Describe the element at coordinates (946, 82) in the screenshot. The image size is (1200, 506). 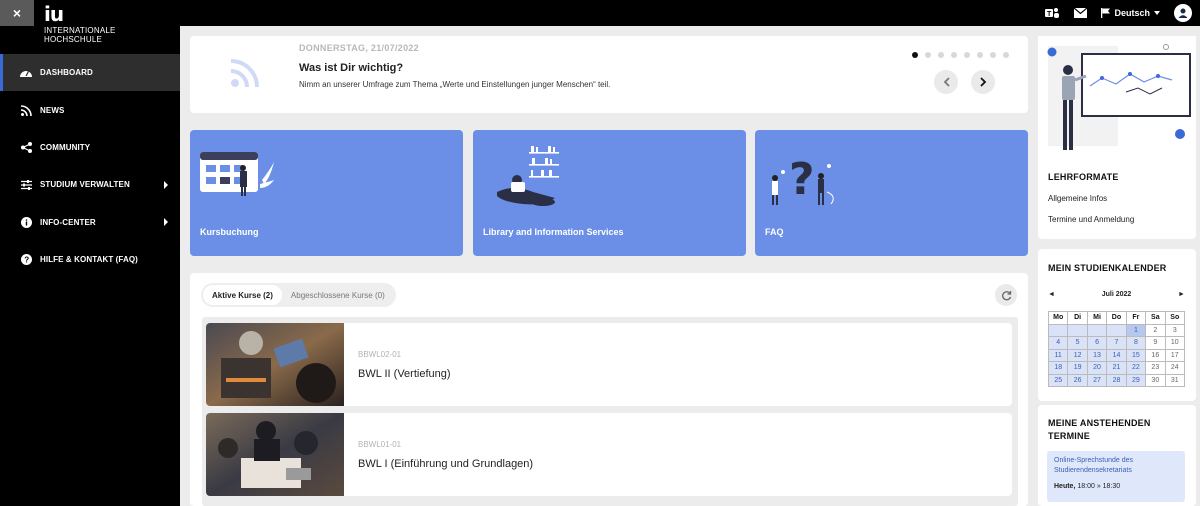
I see `carousel-prev-button` at that location.